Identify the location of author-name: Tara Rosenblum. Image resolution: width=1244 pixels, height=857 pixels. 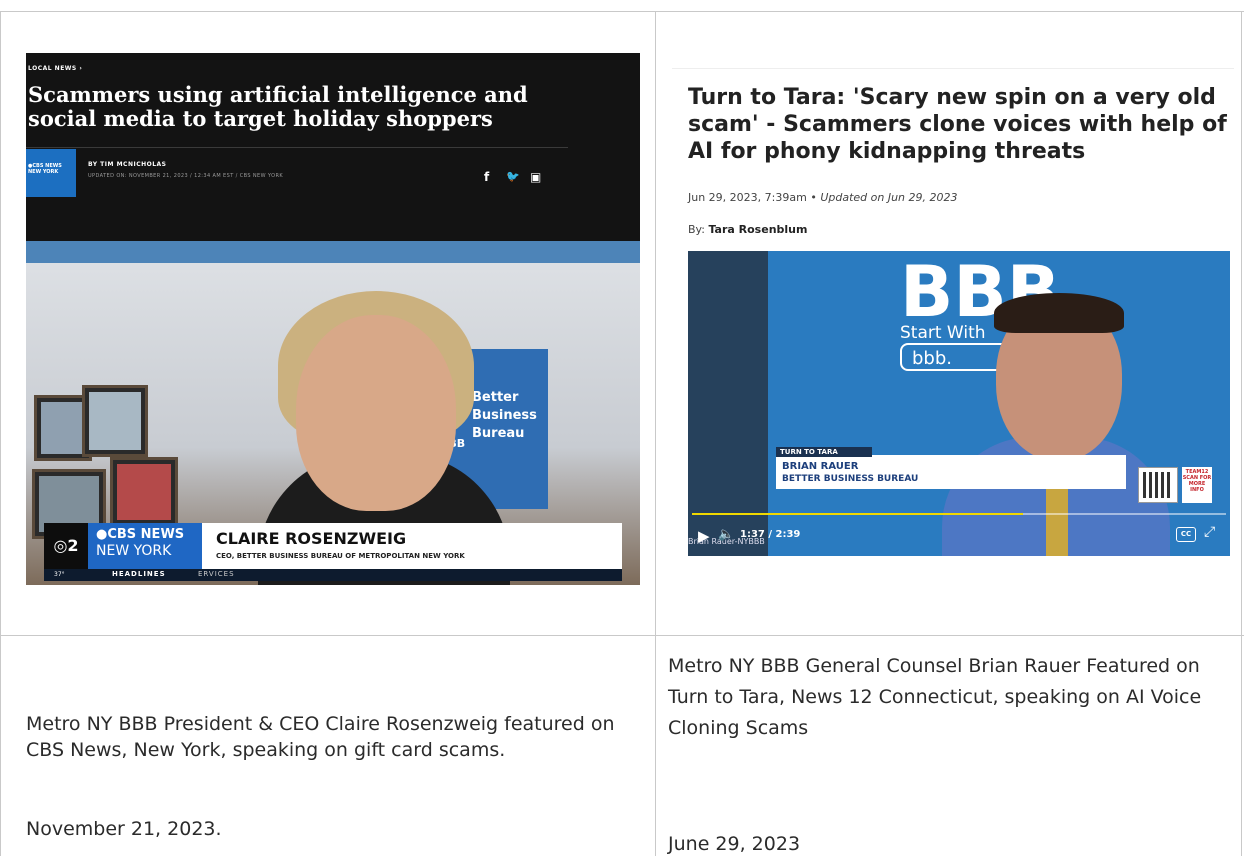
(757, 229).